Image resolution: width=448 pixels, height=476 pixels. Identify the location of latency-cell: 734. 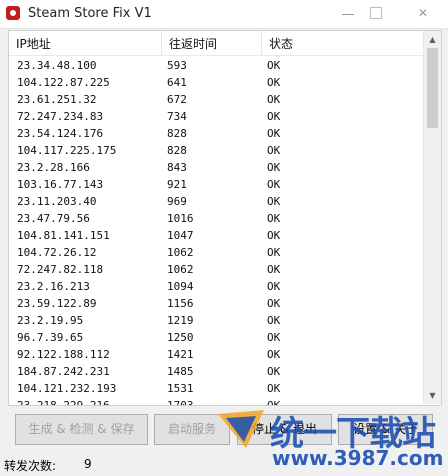
(177, 116).